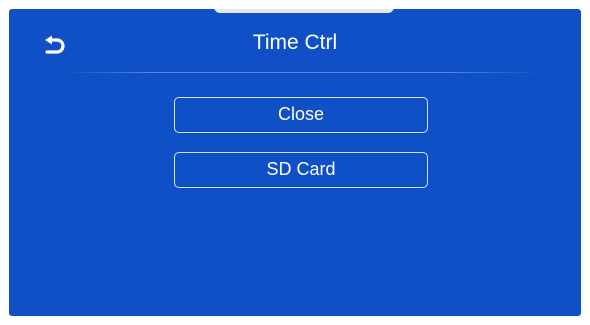 This screenshot has width=590, height=325. Describe the element at coordinates (301, 115) in the screenshot. I see `close-button: Close` at that location.